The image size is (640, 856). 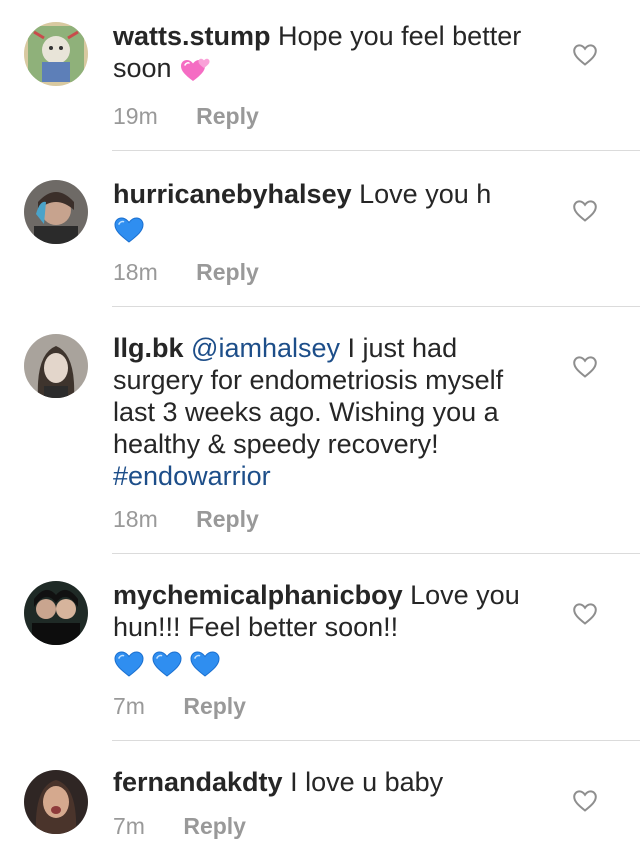 What do you see at coordinates (367, 782) in the screenshot?
I see `comment-text: I love u baby` at bounding box center [367, 782].